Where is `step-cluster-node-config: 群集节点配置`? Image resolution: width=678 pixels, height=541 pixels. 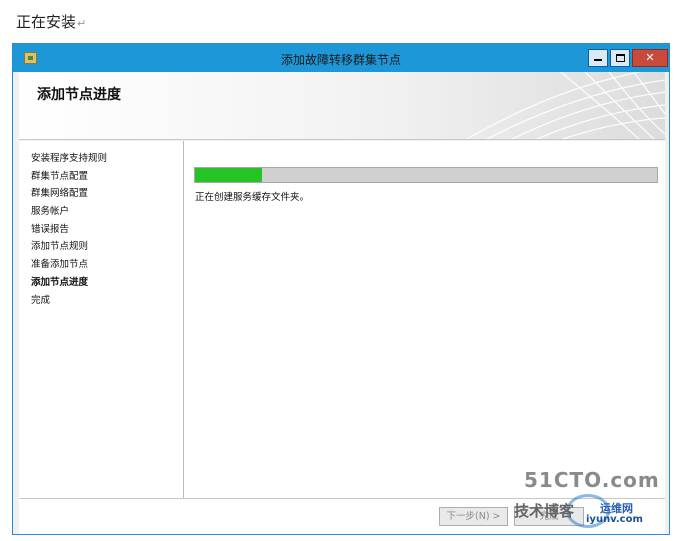
step-cluster-node-config: 群集节点配置 is located at coordinates (101, 177).